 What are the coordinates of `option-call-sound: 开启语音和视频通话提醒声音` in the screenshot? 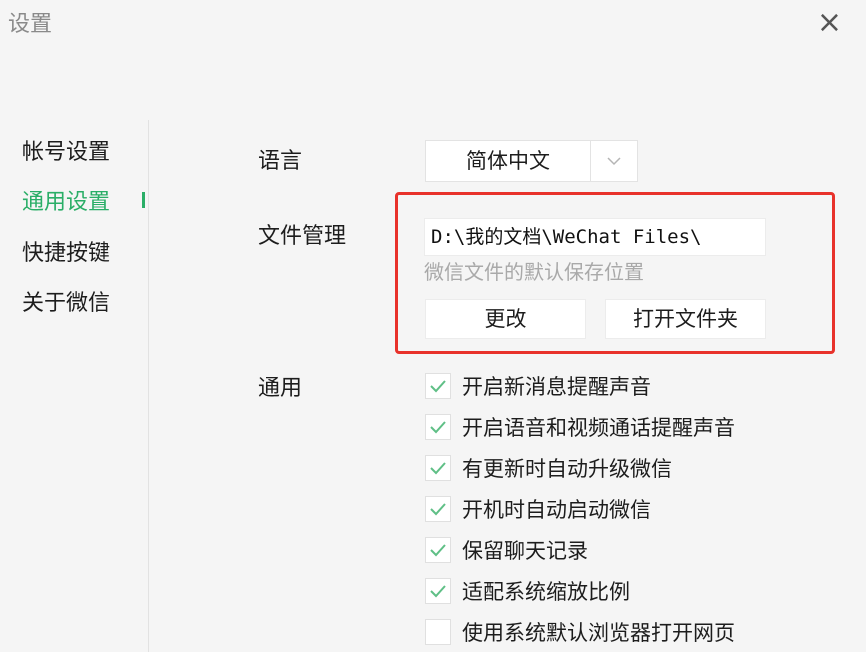 It's located at (580, 427).